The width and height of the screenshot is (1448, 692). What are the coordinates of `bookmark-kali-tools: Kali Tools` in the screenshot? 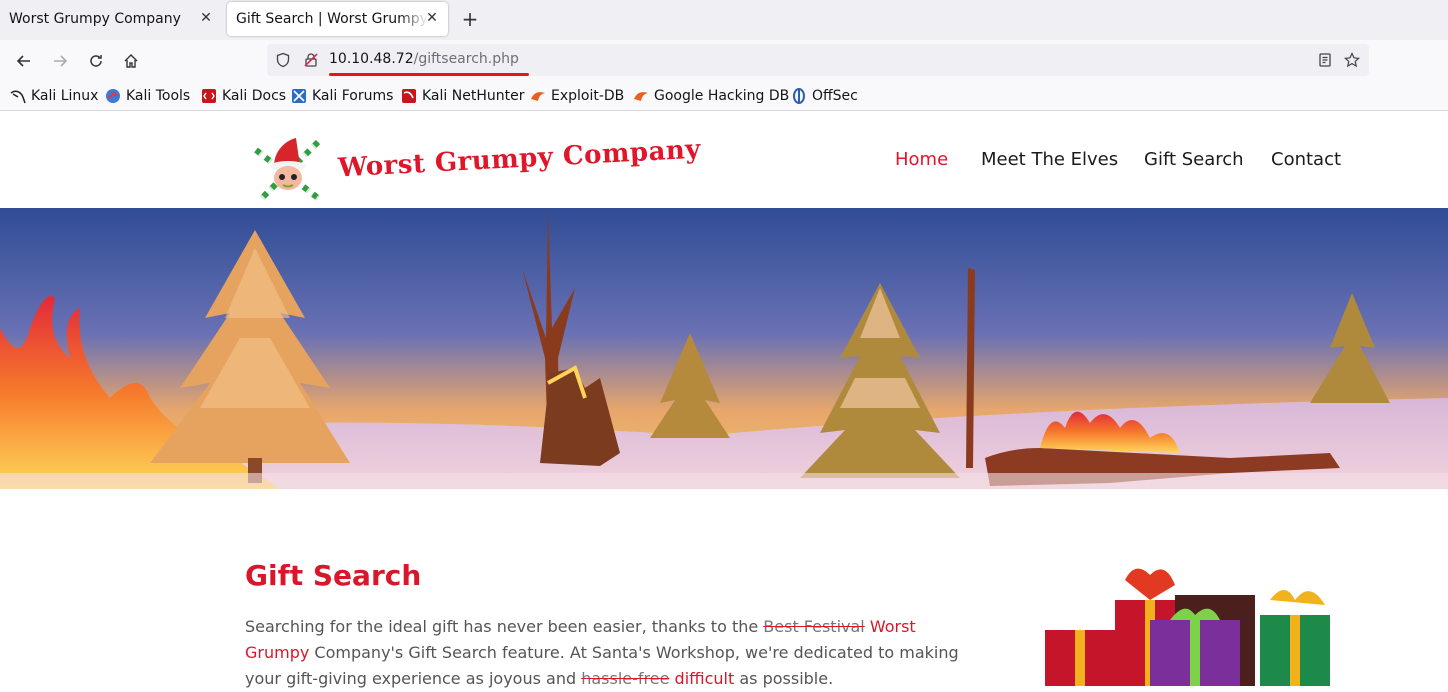 It's located at (147, 96).